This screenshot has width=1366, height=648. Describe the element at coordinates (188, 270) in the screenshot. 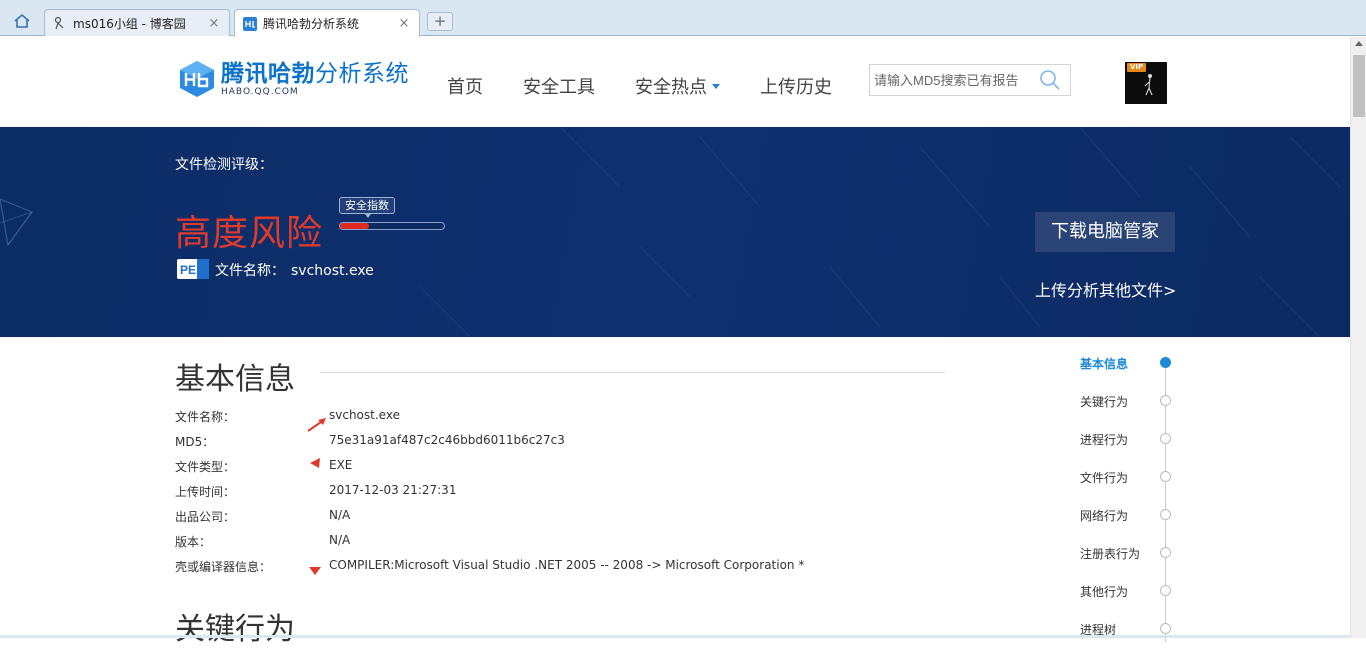

I see `pe-icon-text: PE` at that location.